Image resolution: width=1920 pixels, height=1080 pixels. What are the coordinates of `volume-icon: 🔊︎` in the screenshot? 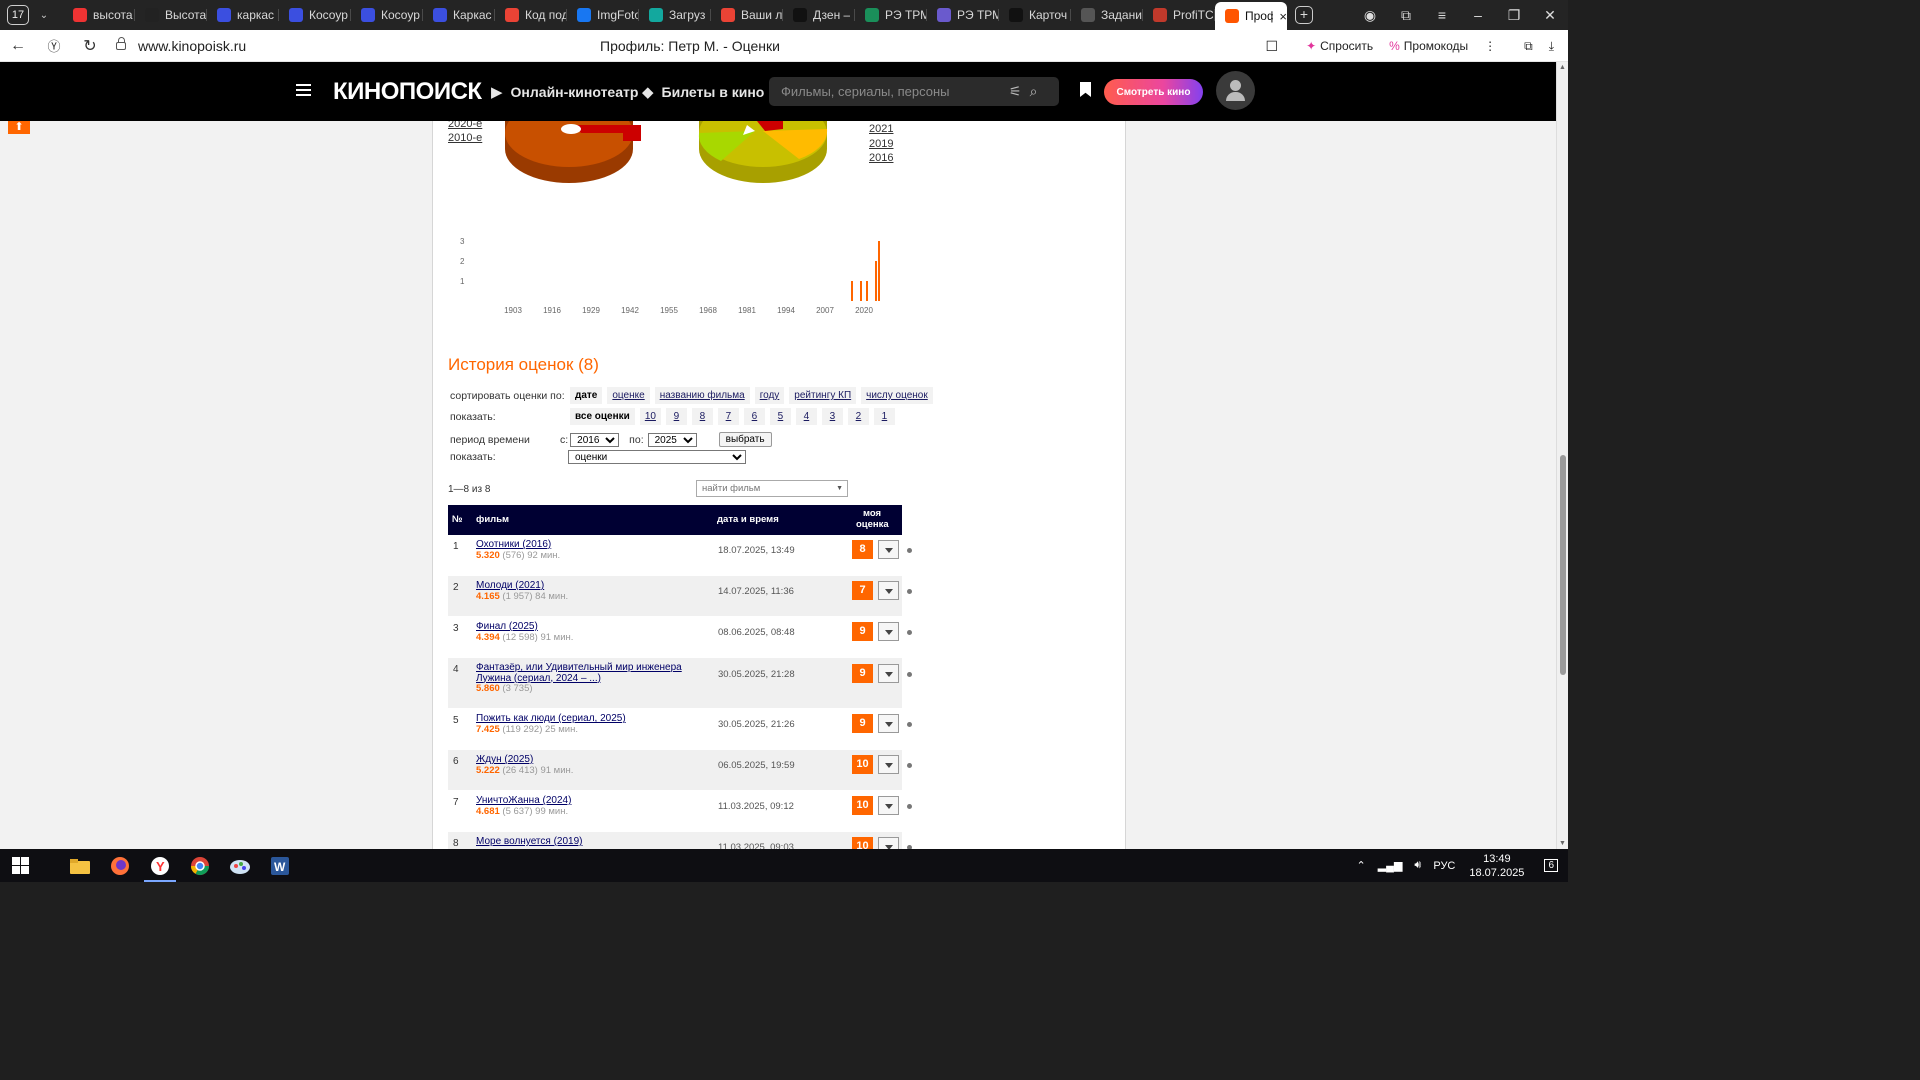 It's located at (1417, 865).